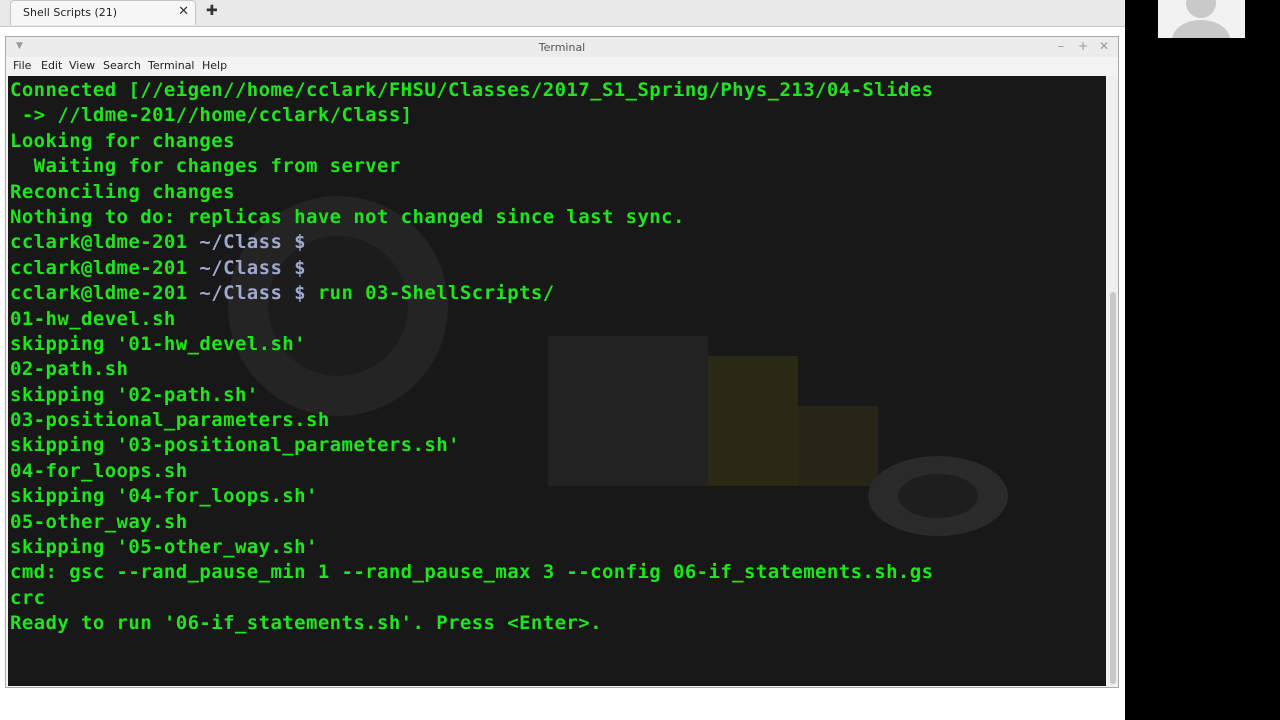 The width and height of the screenshot is (1280, 720). I want to click on terminal-line: skipping '03-positional_parameters.sh', so click(235, 445).